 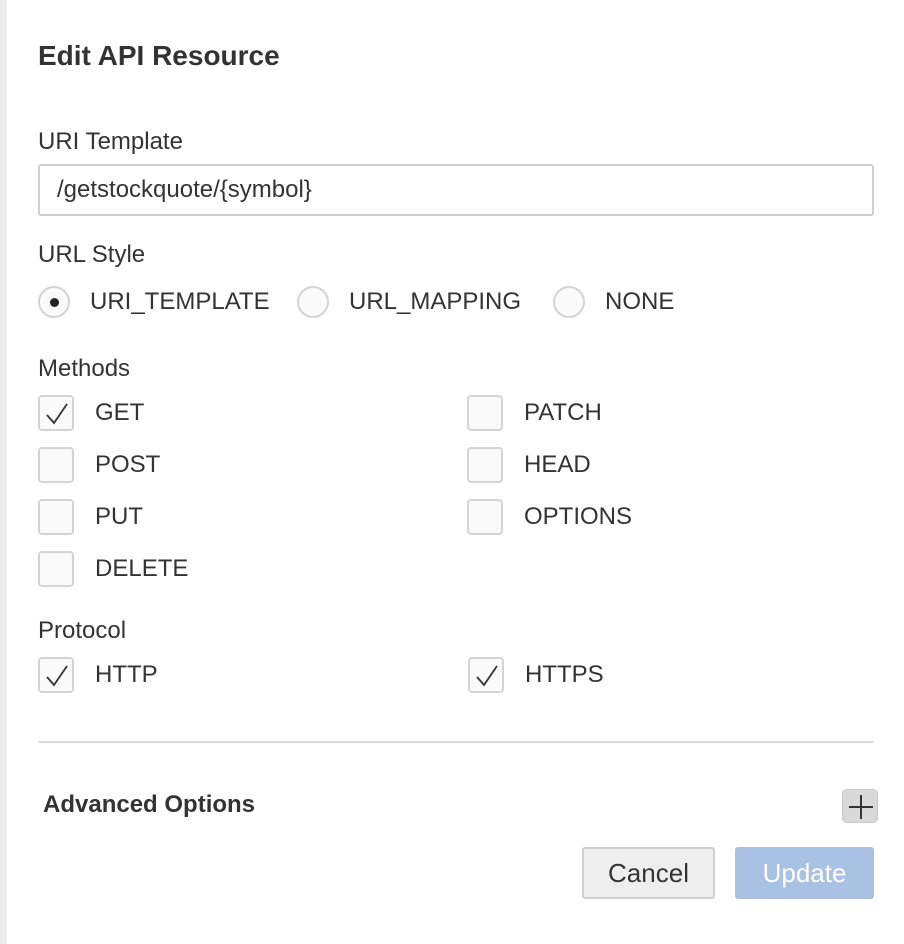 What do you see at coordinates (569, 302) in the screenshot?
I see `radio-none` at bounding box center [569, 302].